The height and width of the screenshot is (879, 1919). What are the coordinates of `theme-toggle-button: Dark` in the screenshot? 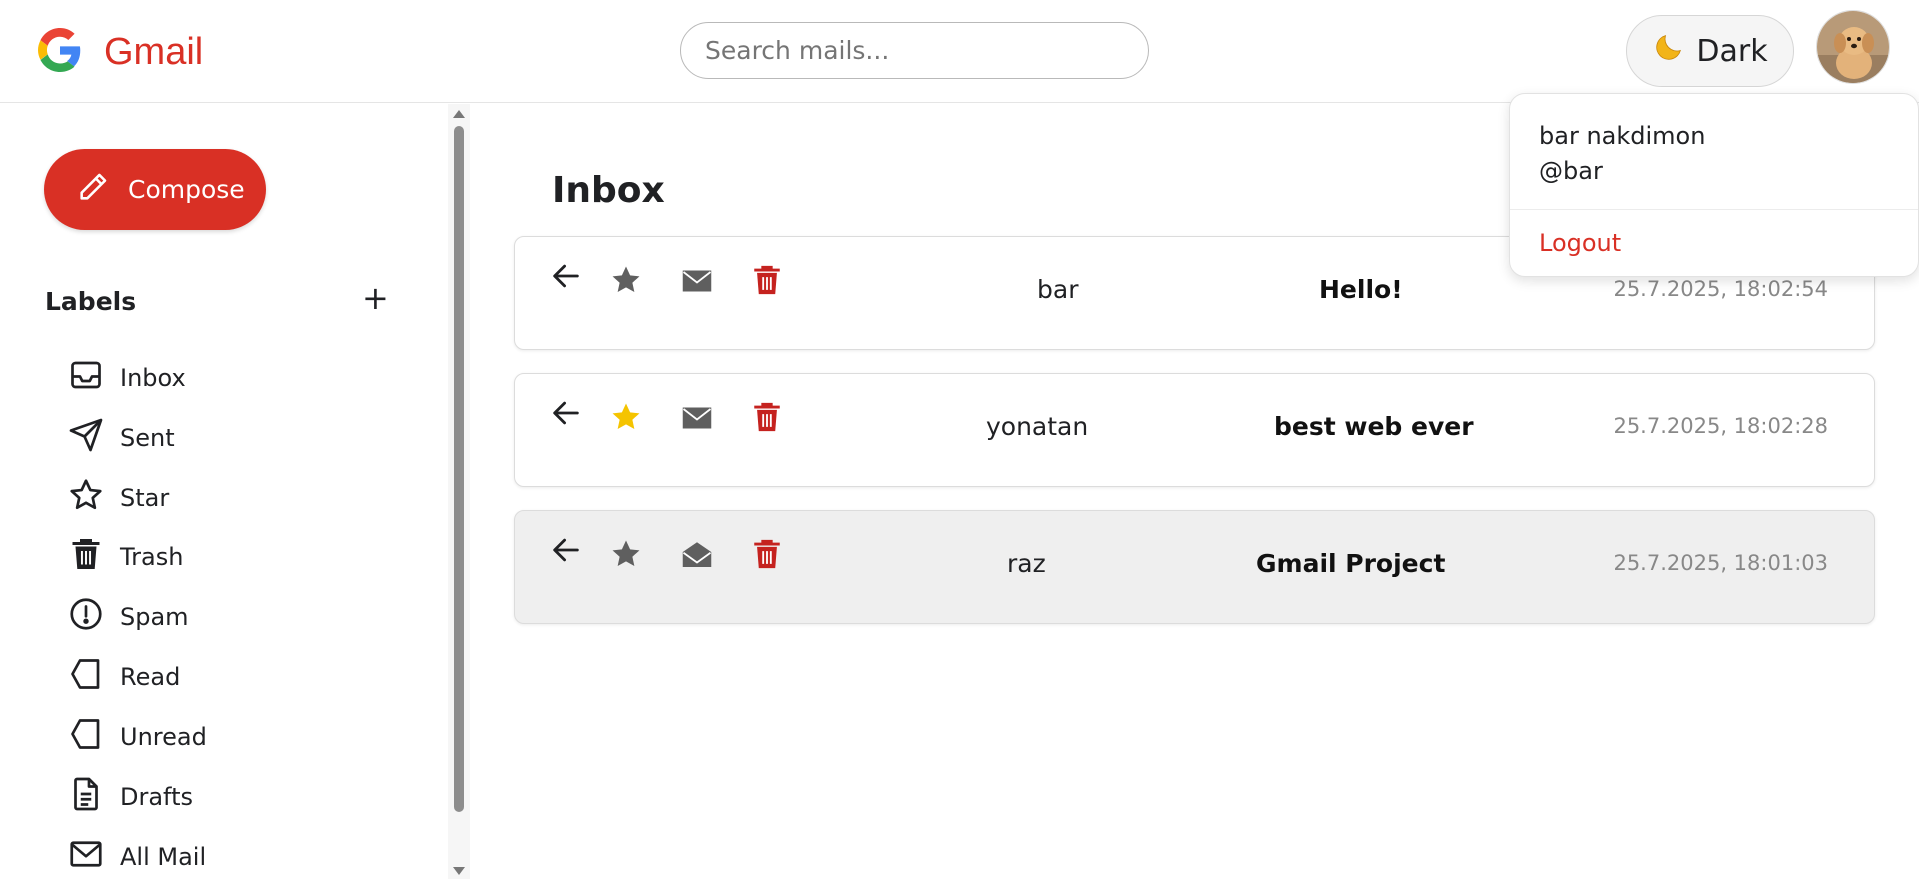 It's located at (1710, 51).